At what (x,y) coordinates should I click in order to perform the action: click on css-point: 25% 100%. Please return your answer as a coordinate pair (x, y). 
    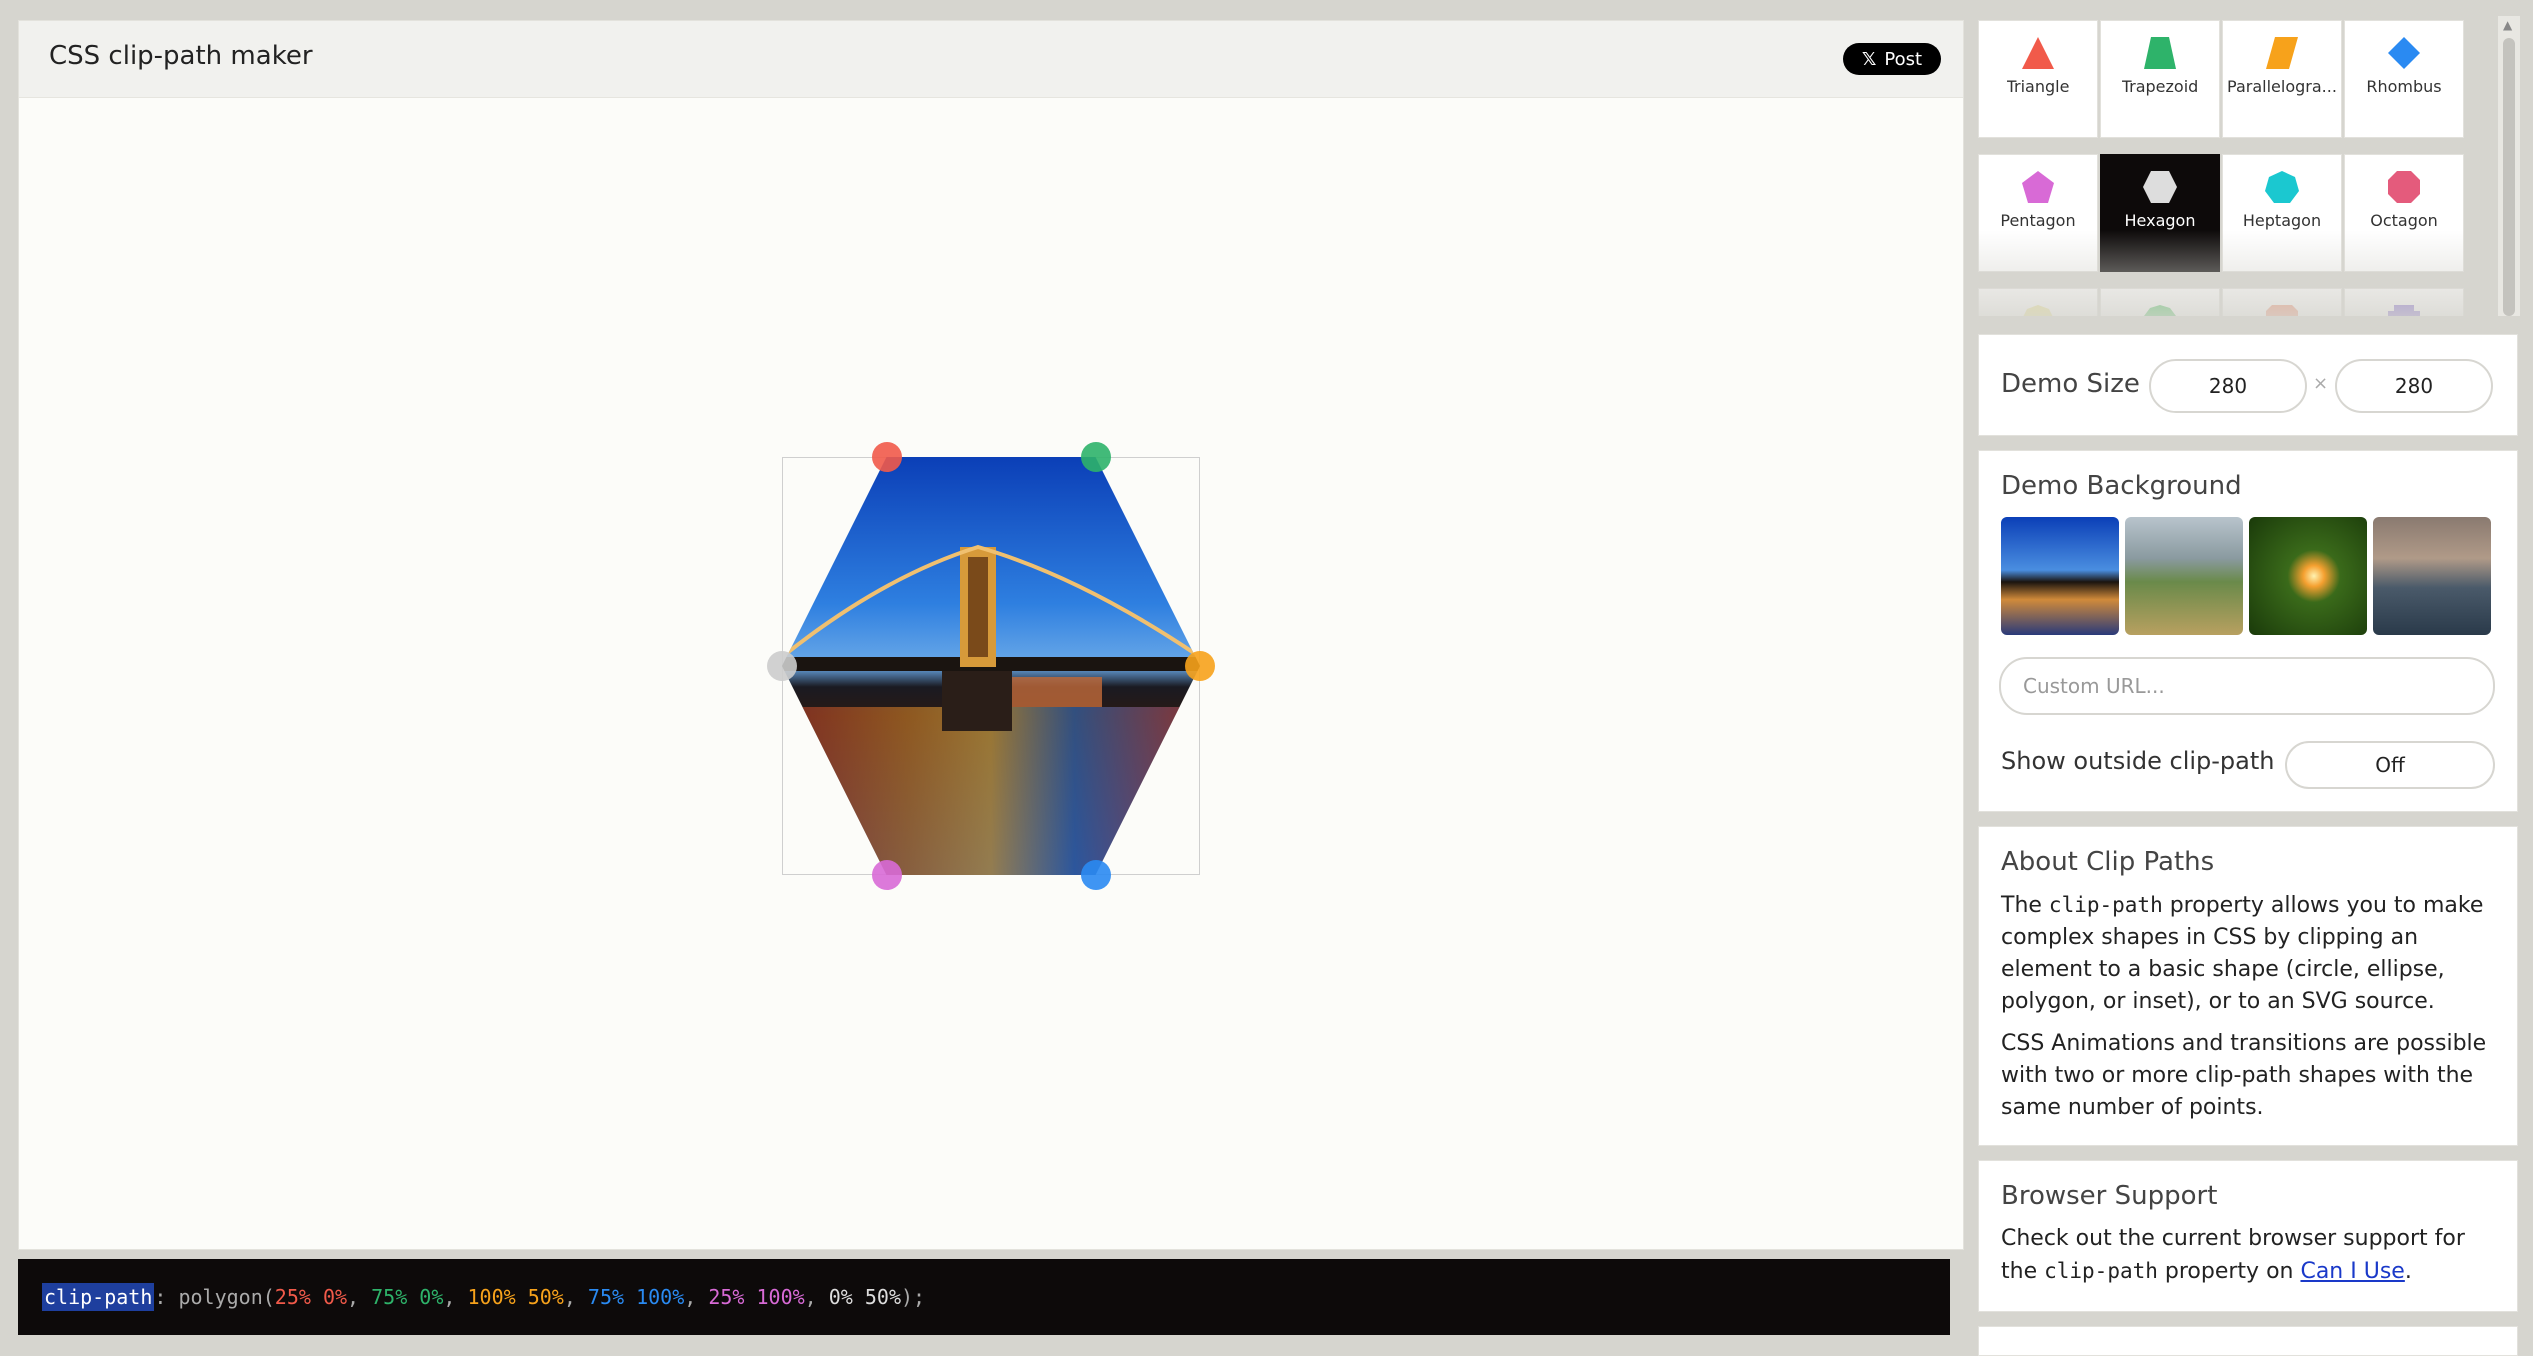
    Looking at the image, I should click on (756, 1297).